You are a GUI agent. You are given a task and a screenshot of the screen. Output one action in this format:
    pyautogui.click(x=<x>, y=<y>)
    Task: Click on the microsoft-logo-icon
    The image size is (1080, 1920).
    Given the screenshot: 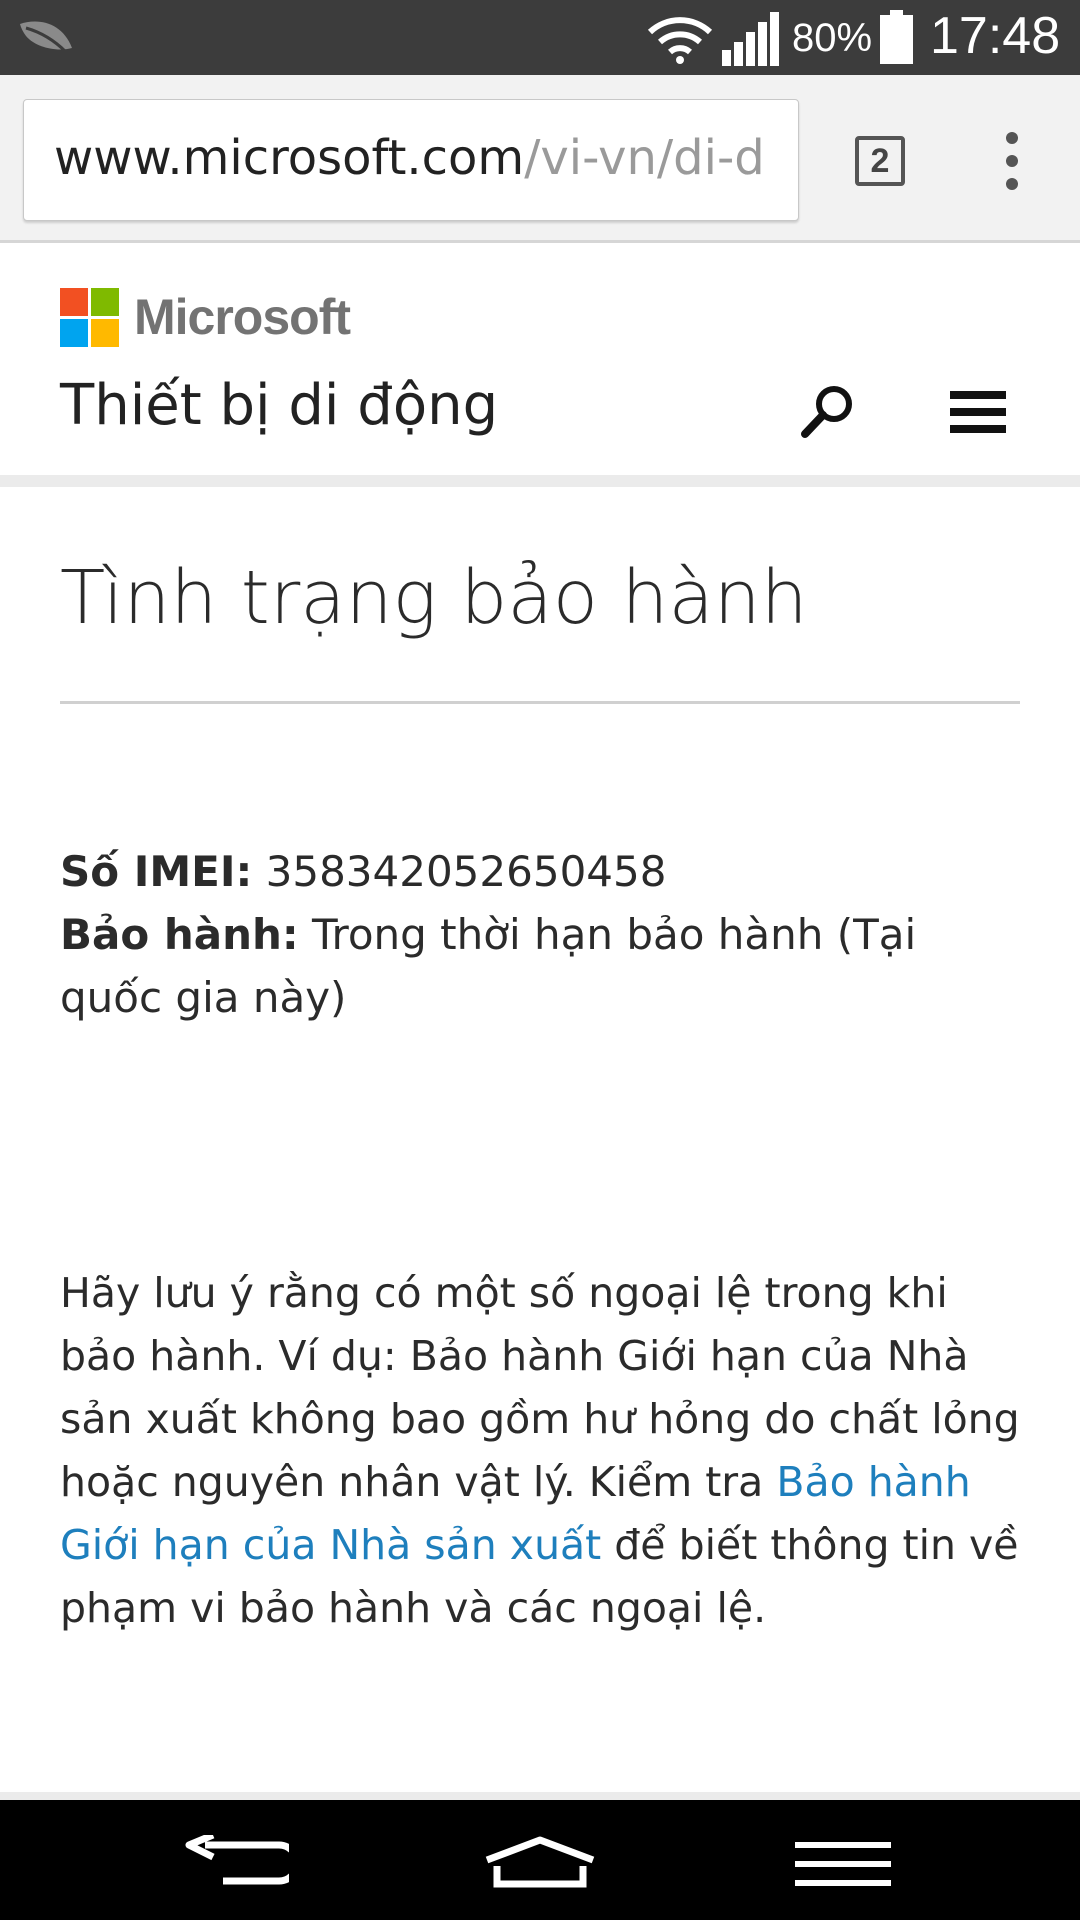 What is the action you would take?
    pyautogui.click(x=89, y=317)
    